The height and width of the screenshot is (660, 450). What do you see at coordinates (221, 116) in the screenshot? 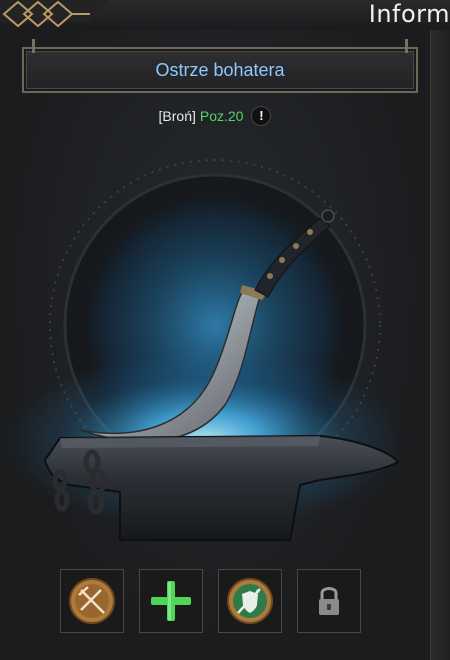
I see `item-level-label: Poz.20` at bounding box center [221, 116].